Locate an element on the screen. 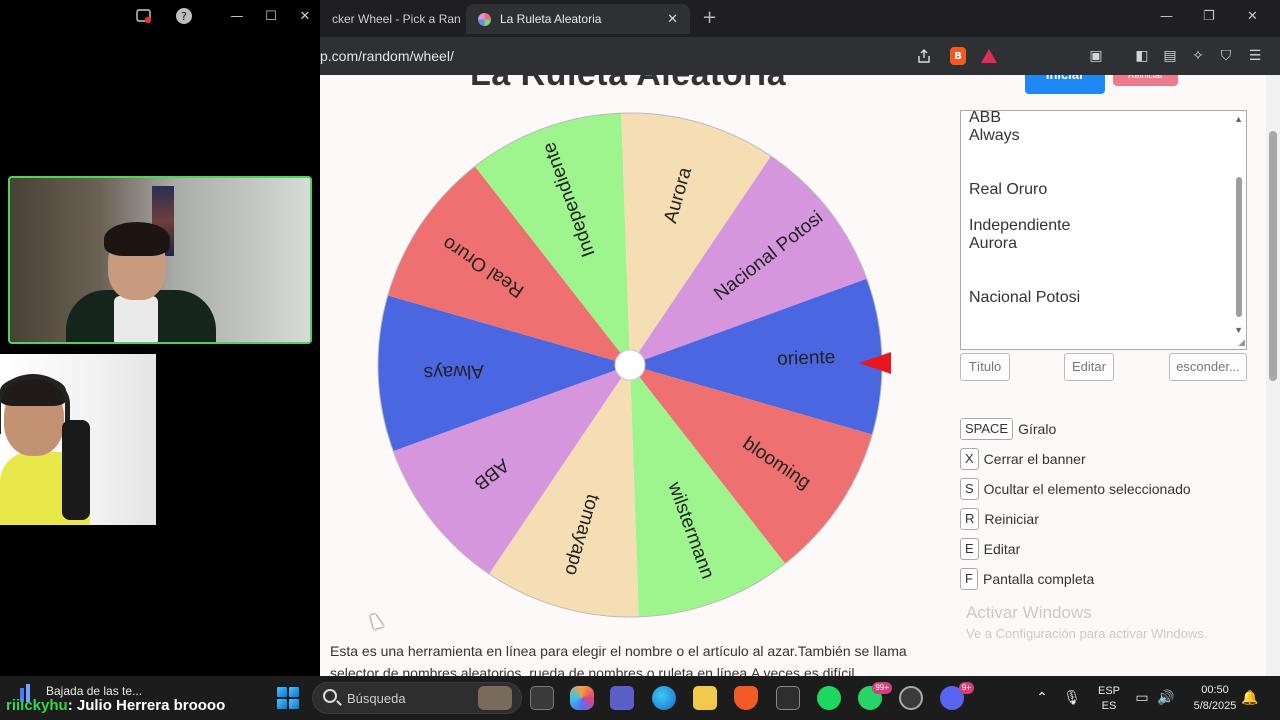 This screenshot has width=1280, height=720. task-view-icon is located at coordinates (542, 698).